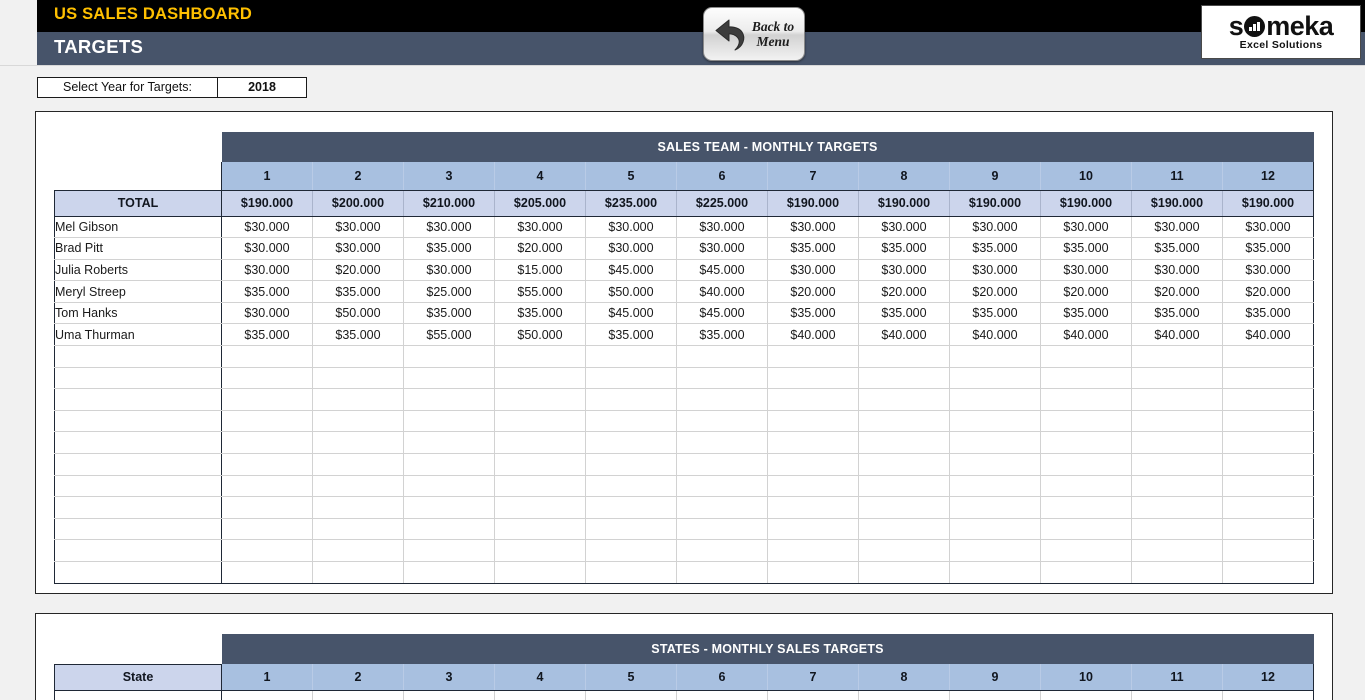 The width and height of the screenshot is (1365, 700). What do you see at coordinates (138, 291) in the screenshot?
I see `salesperson-name-cell: Meryl Streep` at bounding box center [138, 291].